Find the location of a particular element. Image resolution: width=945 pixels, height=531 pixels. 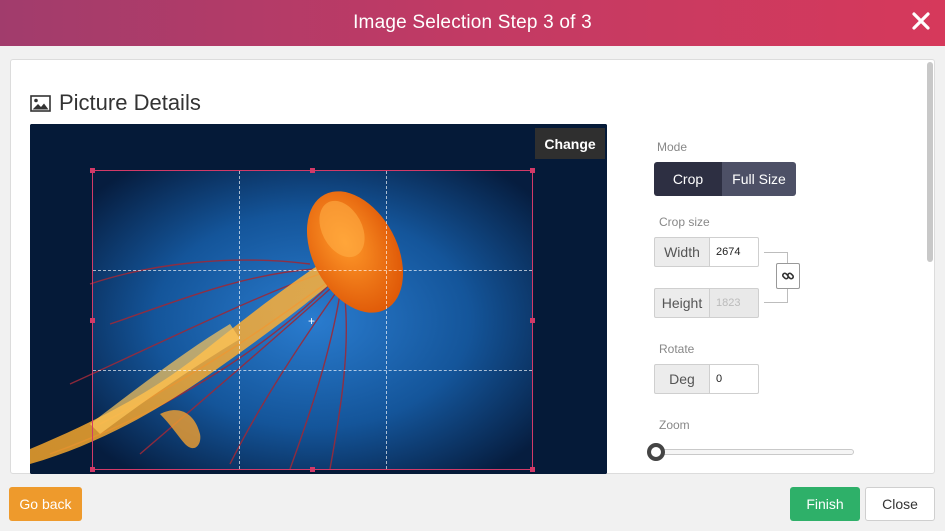

image-icon is located at coordinates (40, 103).